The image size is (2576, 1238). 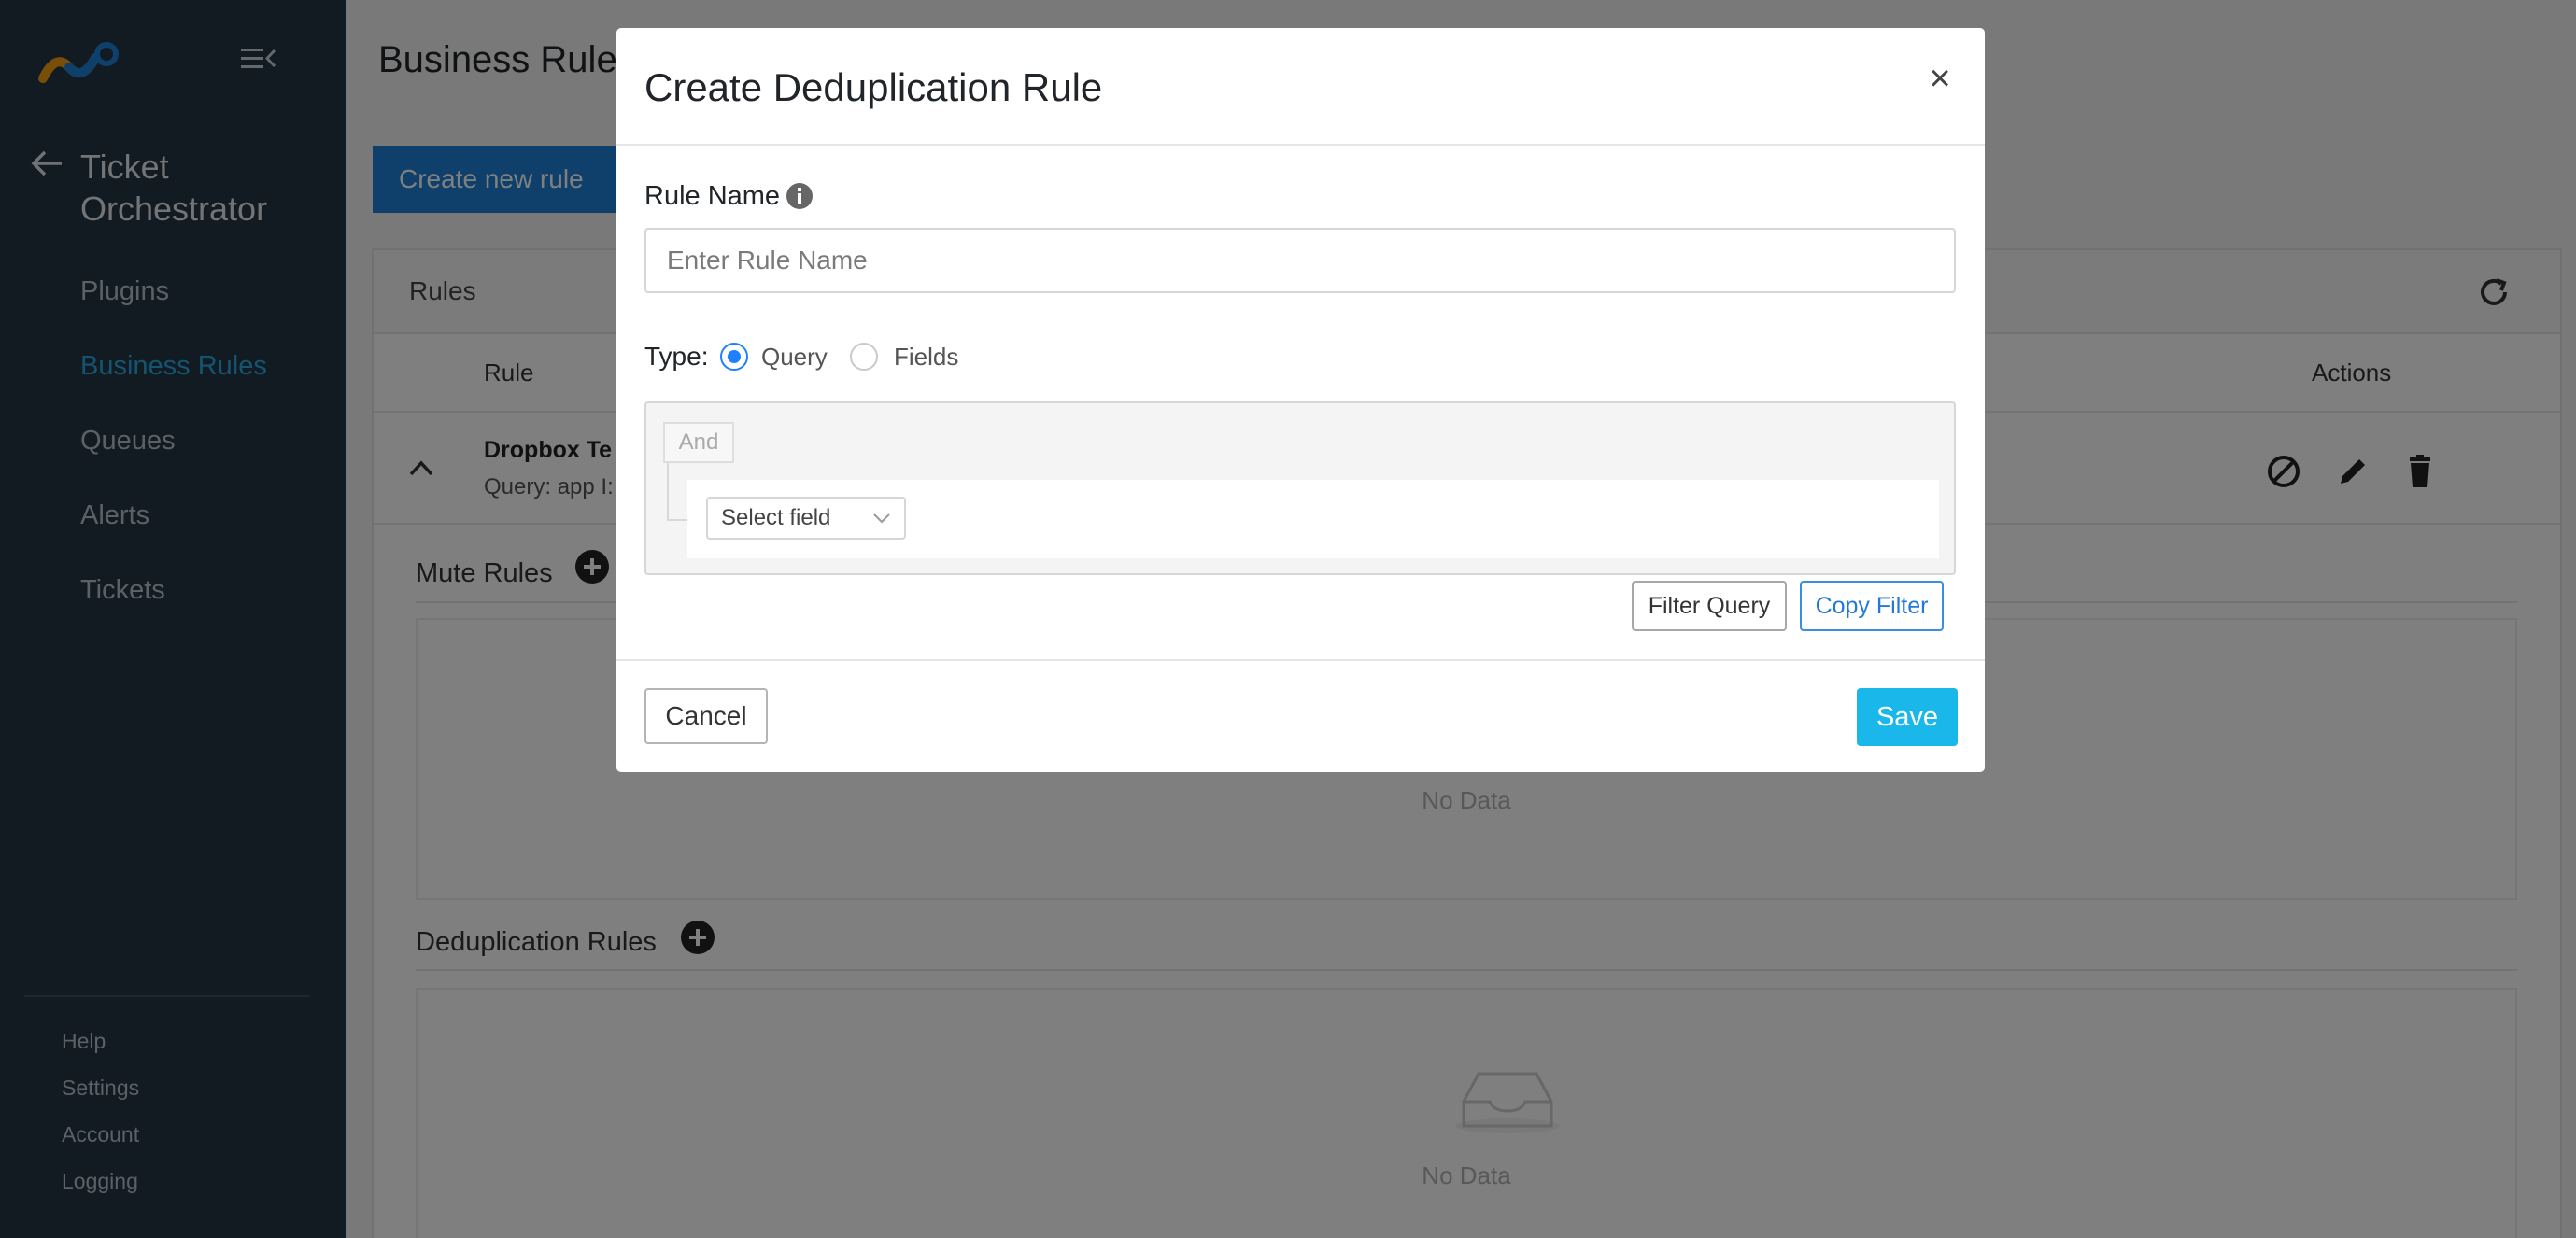 I want to click on query-builder: And Select field, so click(x=1300, y=488).